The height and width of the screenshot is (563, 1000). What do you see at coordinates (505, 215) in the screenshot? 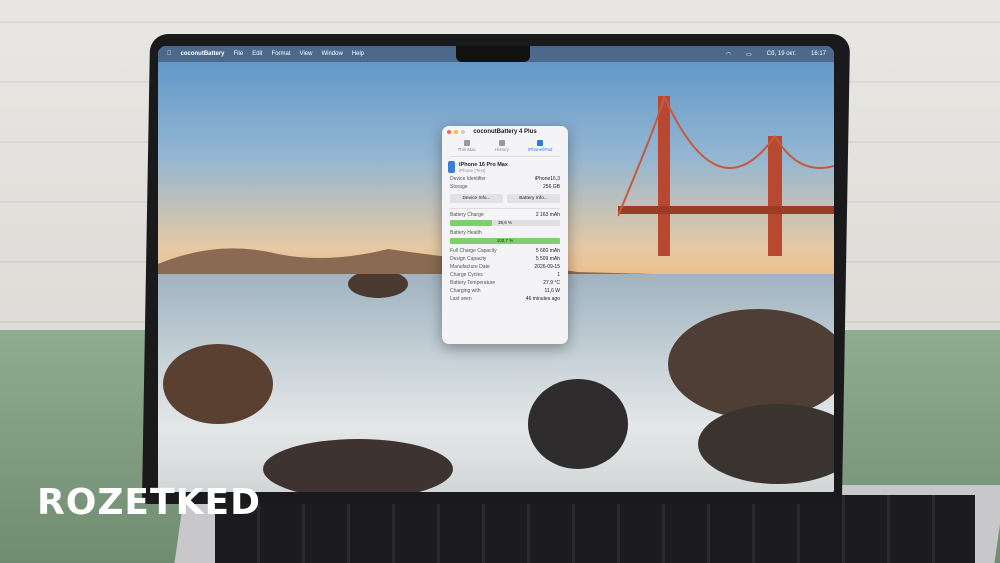
I see `charge-row: Battery Charge 2 163 mAh` at bounding box center [505, 215].